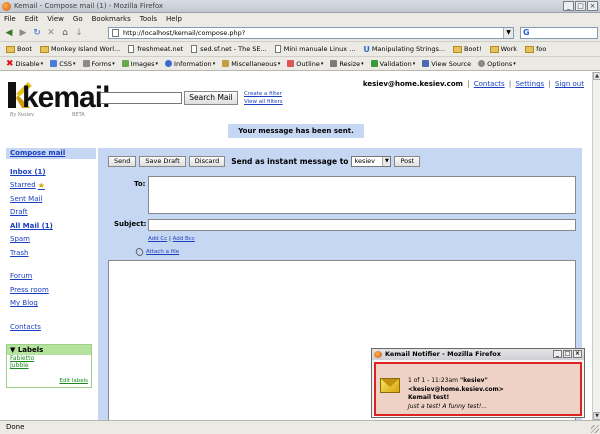  Describe the element at coordinates (334, 63) in the screenshot. I see `resize-icon` at that location.